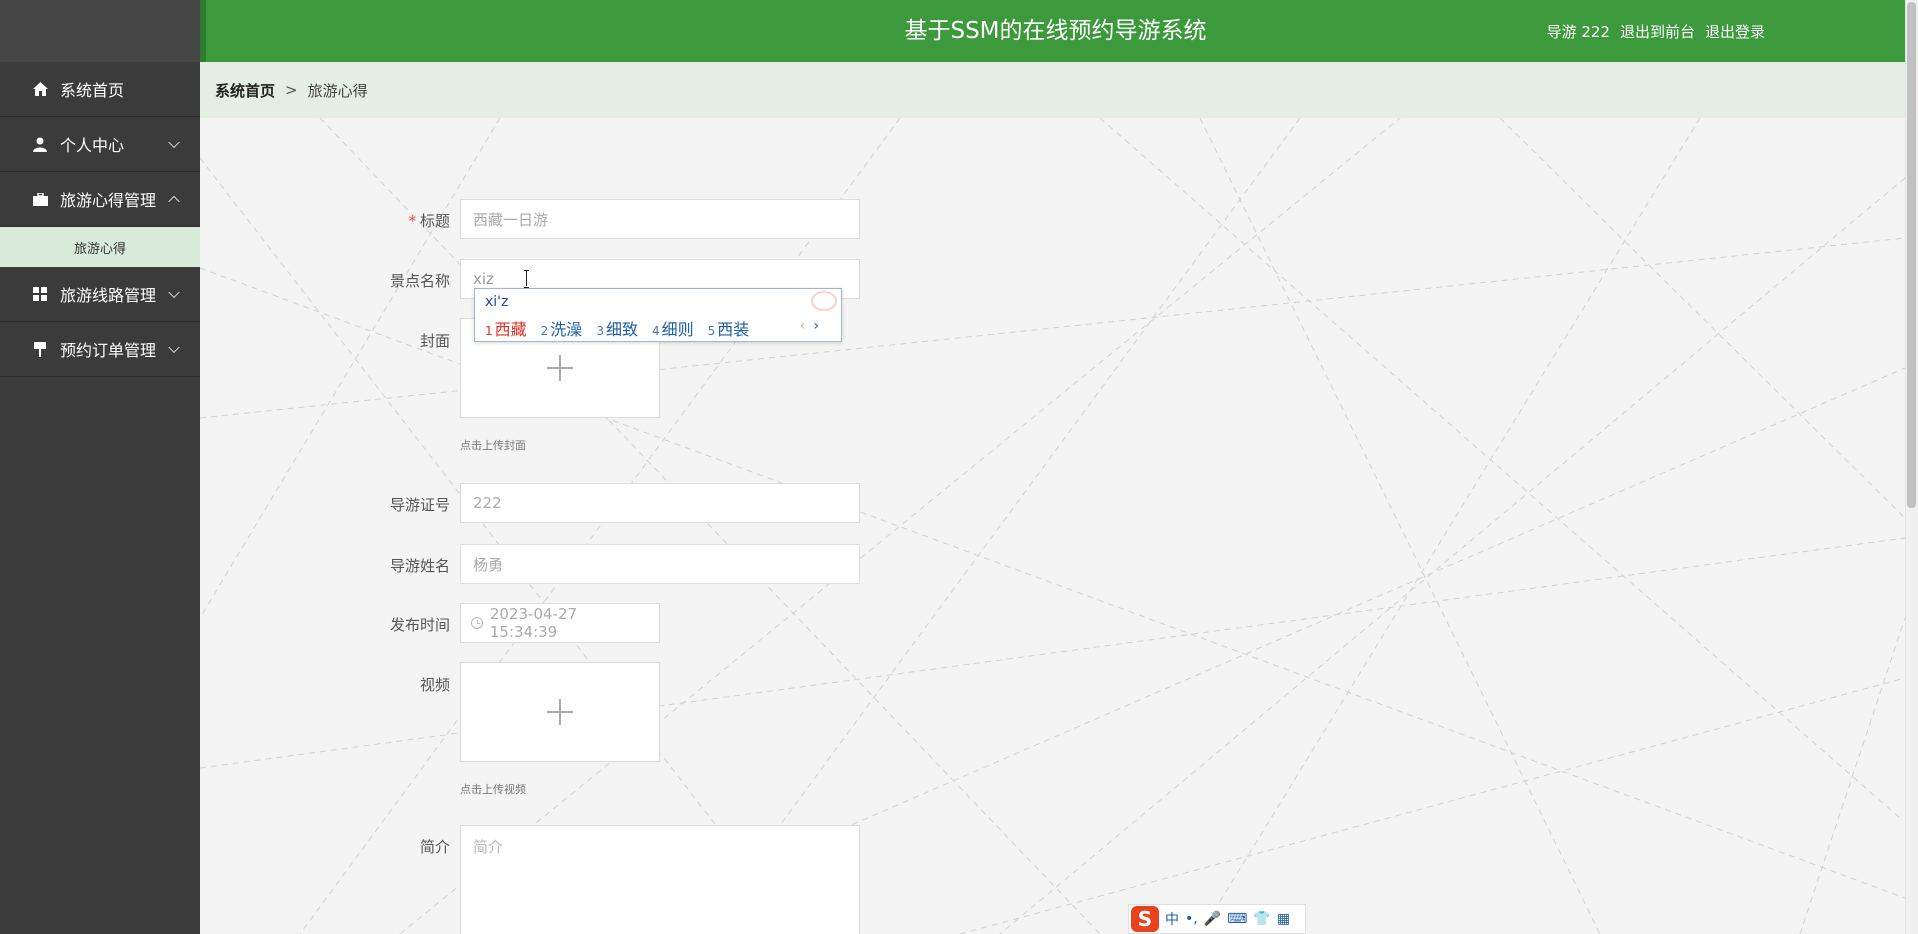 This screenshot has height=934, width=1918. What do you see at coordinates (660, 564) in the screenshot?
I see `guide-name-input: 杨勇` at bounding box center [660, 564].